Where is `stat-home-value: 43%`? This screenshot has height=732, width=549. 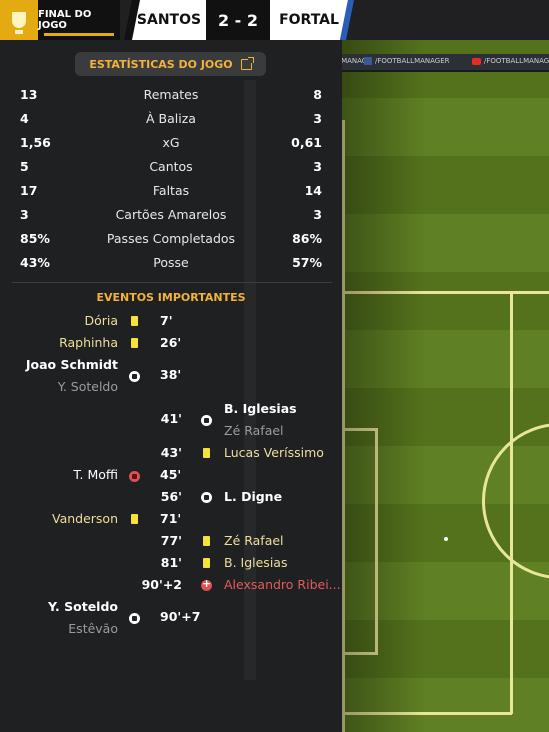 stat-home-value: 43% is located at coordinates (35, 262).